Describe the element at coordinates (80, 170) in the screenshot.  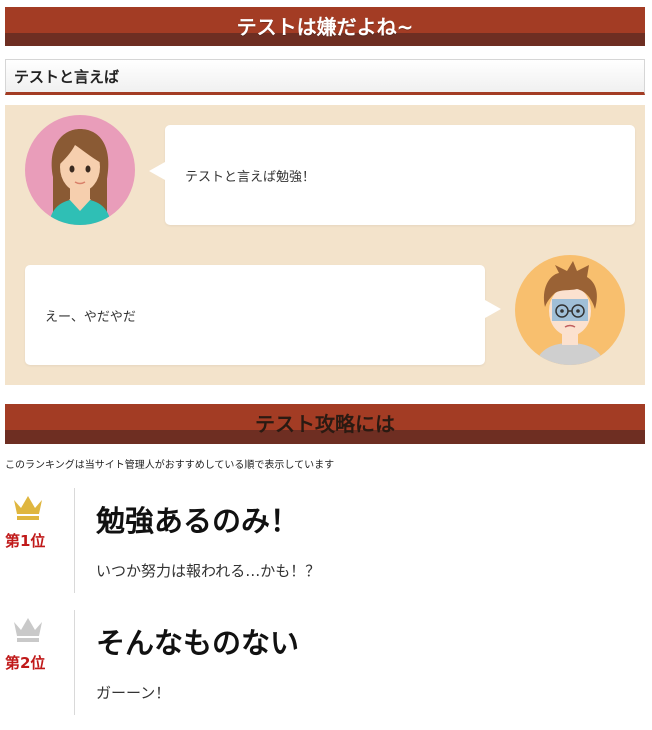
I see `woman-avatar` at that location.